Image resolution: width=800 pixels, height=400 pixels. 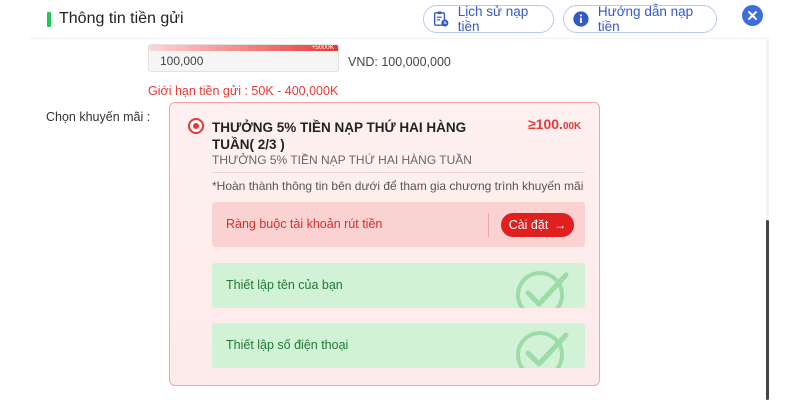 What do you see at coordinates (441, 19) in the screenshot?
I see `clipboard-history-icon` at bounding box center [441, 19].